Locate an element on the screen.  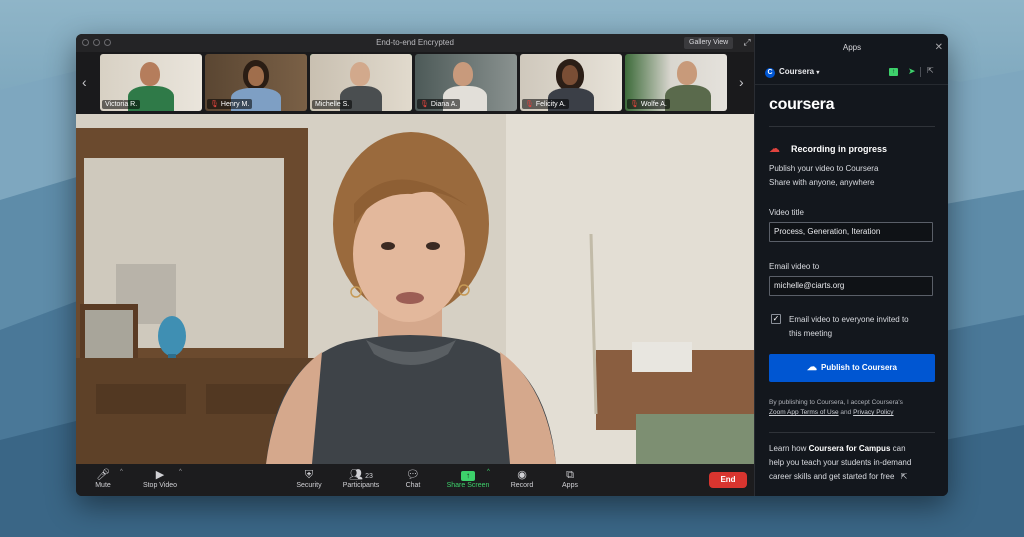
participant-tile-michelle: Michelle S. is located at coordinates (361, 82).